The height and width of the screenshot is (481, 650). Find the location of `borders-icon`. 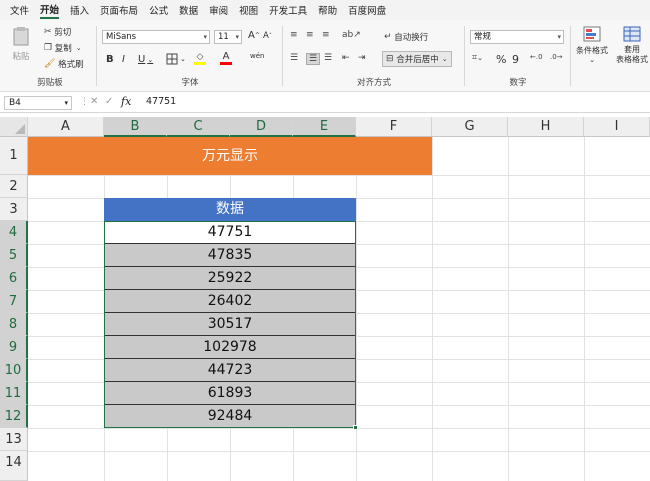

borders-icon is located at coordinates (172, 59).